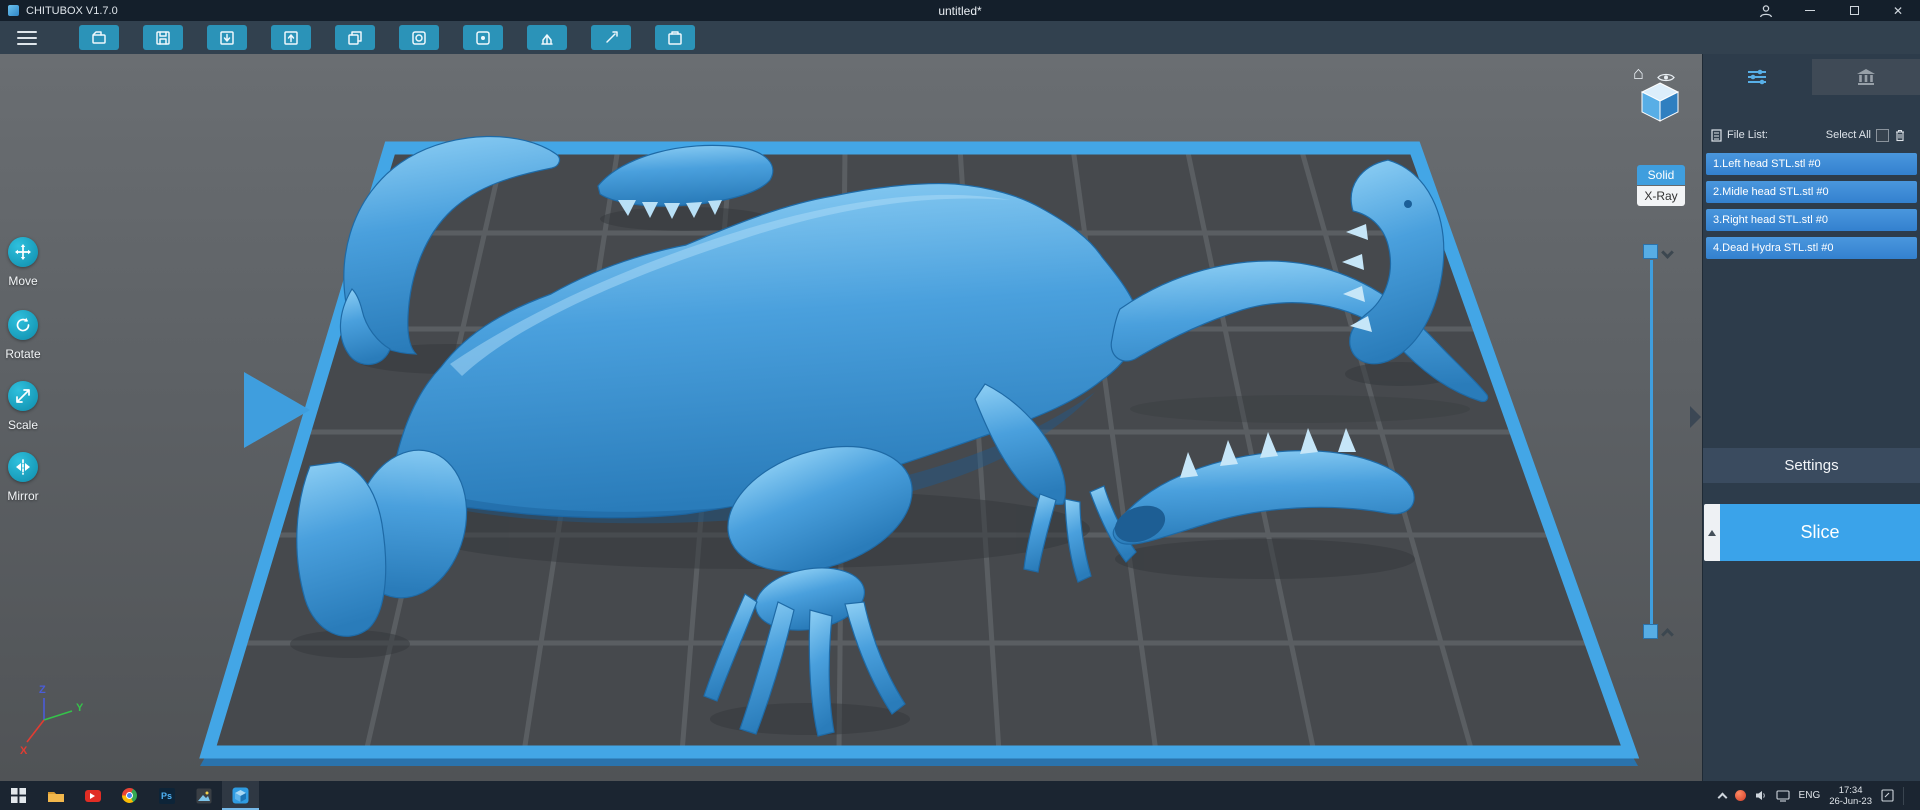  I want to click on tray-expand-icon, so click(1722, 797).